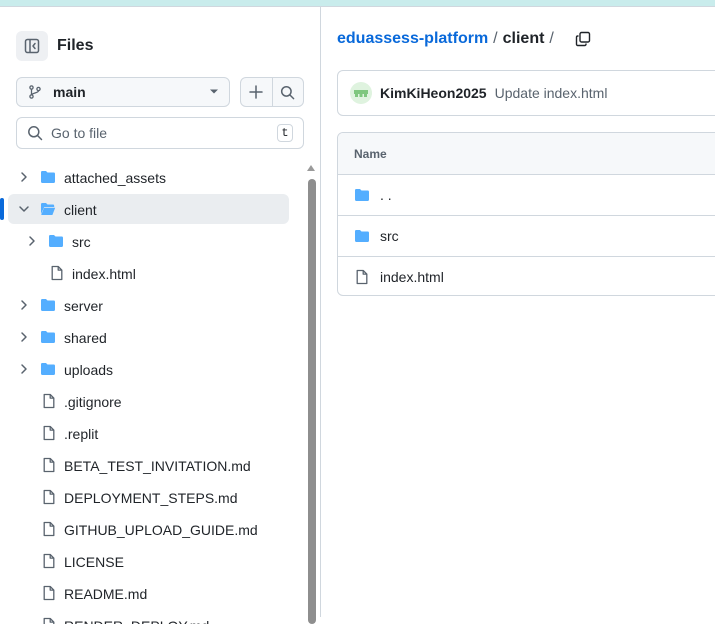 This screenshot has width=715, height=624. What do you see at coordinates (526, 236) in the screenshot?
I see `table-row: src` at bounding box center [526, 236].